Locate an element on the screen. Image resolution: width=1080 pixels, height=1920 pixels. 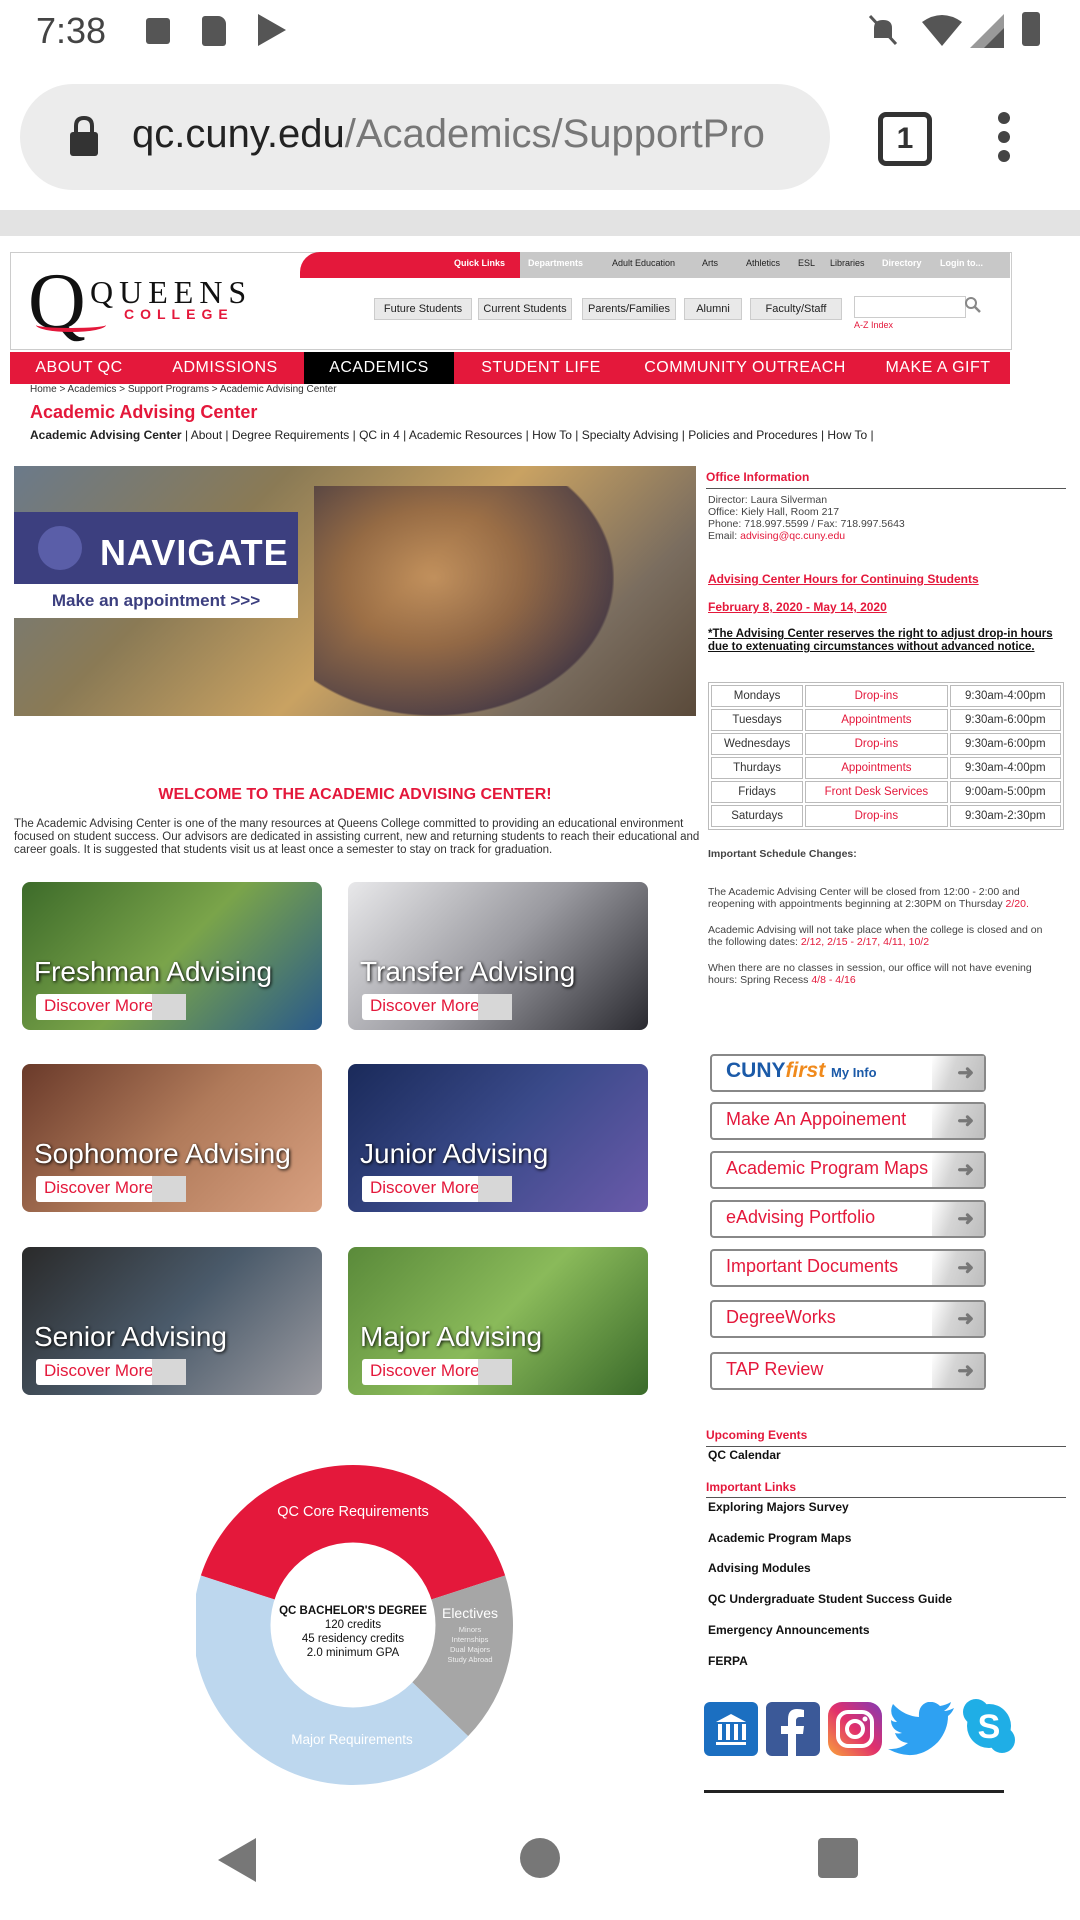
navigate-banner: NAVIGATE Make an appointment >>> is located at coordinates (355, 591).